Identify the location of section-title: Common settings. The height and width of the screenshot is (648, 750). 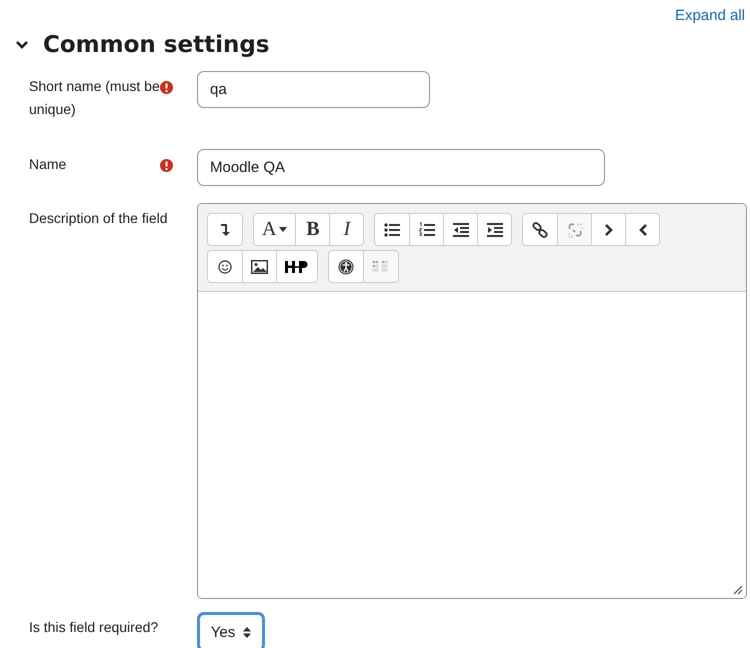
(156, 45).